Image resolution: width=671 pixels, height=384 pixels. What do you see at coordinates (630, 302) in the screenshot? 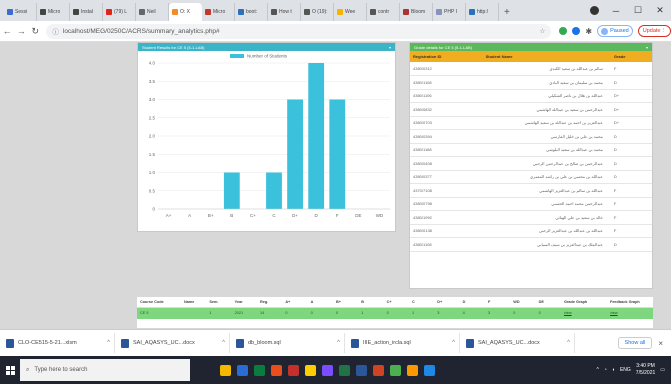
I see `column-header: Feedback Graph` at bounding box center [630, 302].